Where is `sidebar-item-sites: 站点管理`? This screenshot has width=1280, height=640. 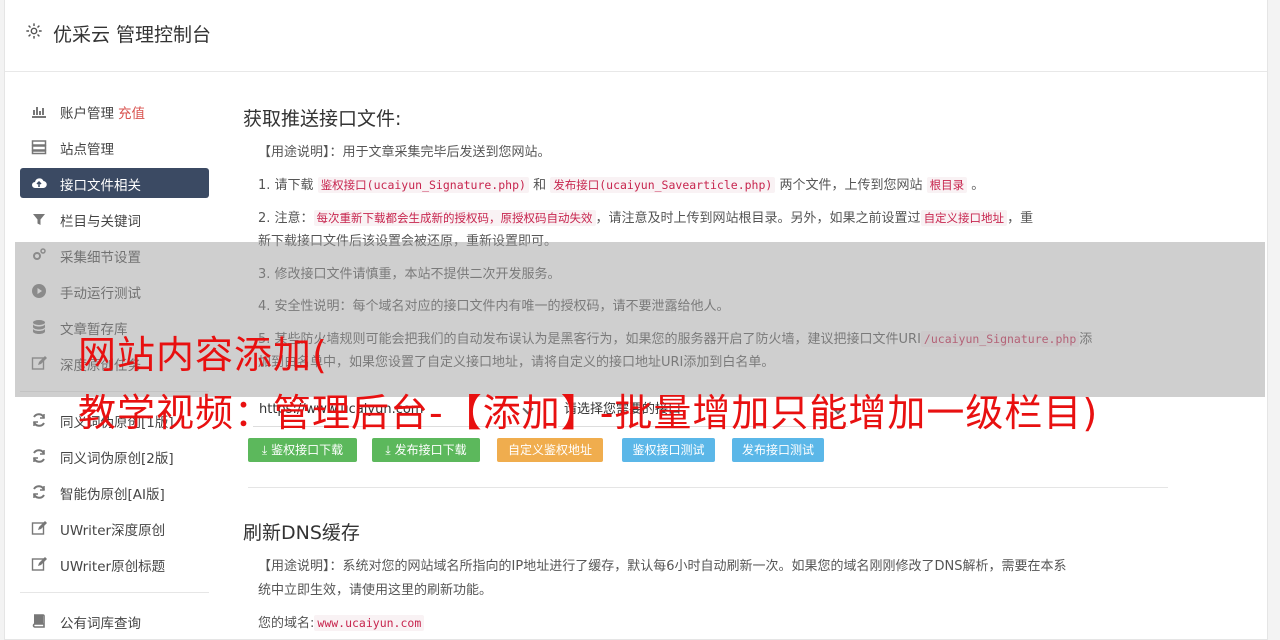 sidebar-item-sites: 站点管理 is located at coordinates (114, 147).